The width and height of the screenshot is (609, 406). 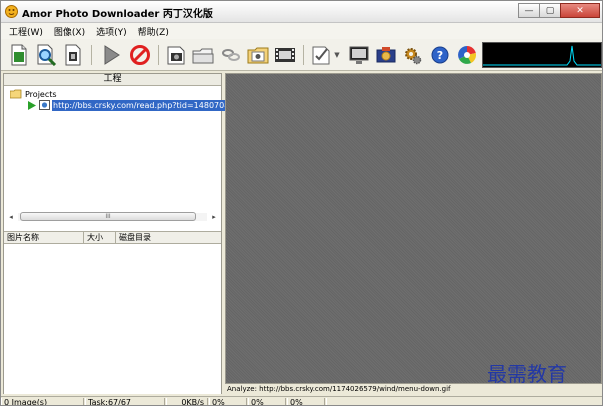 What do you see at coordinates (527, 374) in the screenshot?
I see `watermark-text: 最需教育` at bounding box center [527, 374].